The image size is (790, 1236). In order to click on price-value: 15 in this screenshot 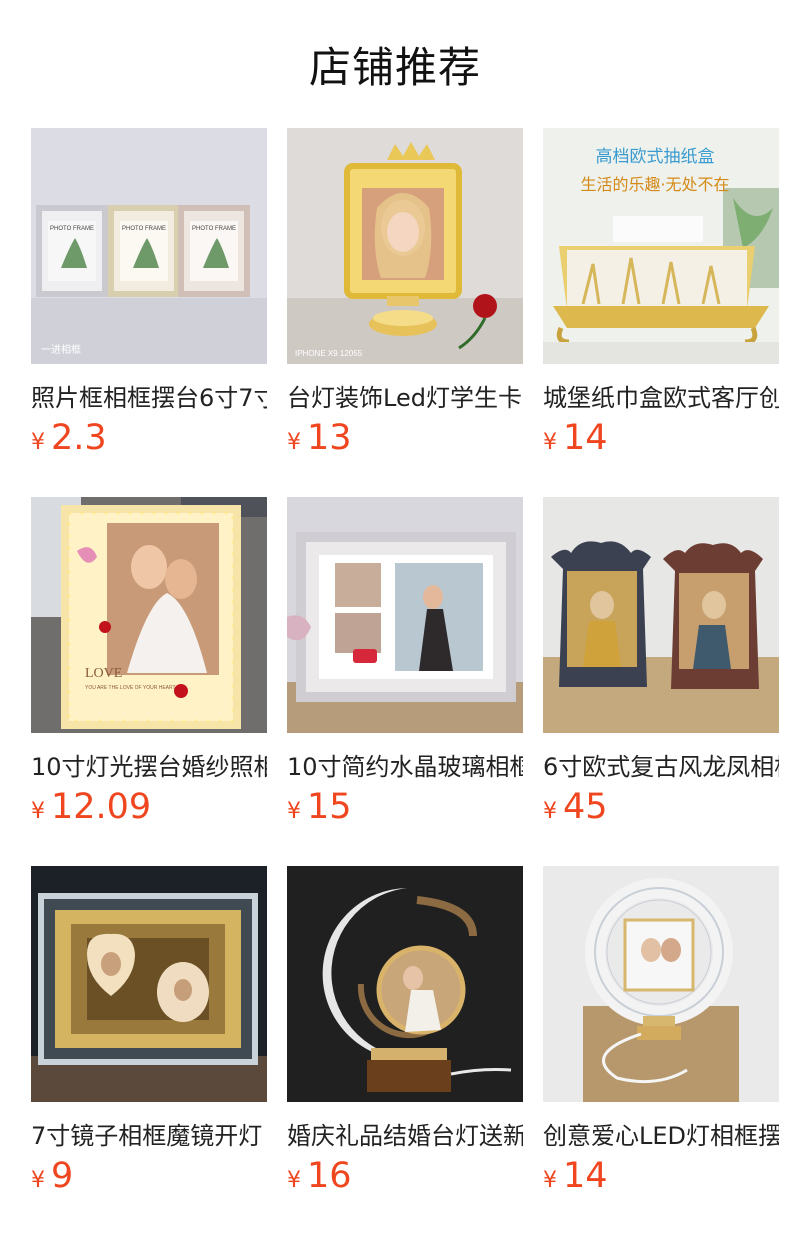, I will do `click(329, 807)`.